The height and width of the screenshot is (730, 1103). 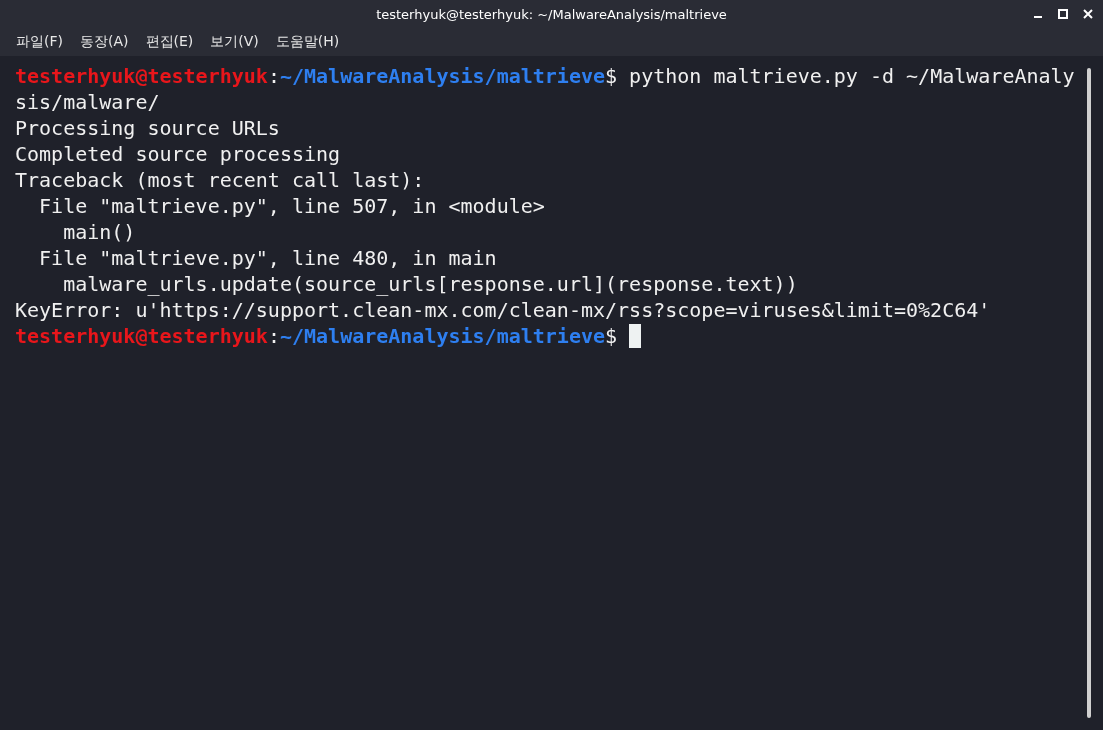 I want to click on maximize-icon, so click(x=1063, y=14).